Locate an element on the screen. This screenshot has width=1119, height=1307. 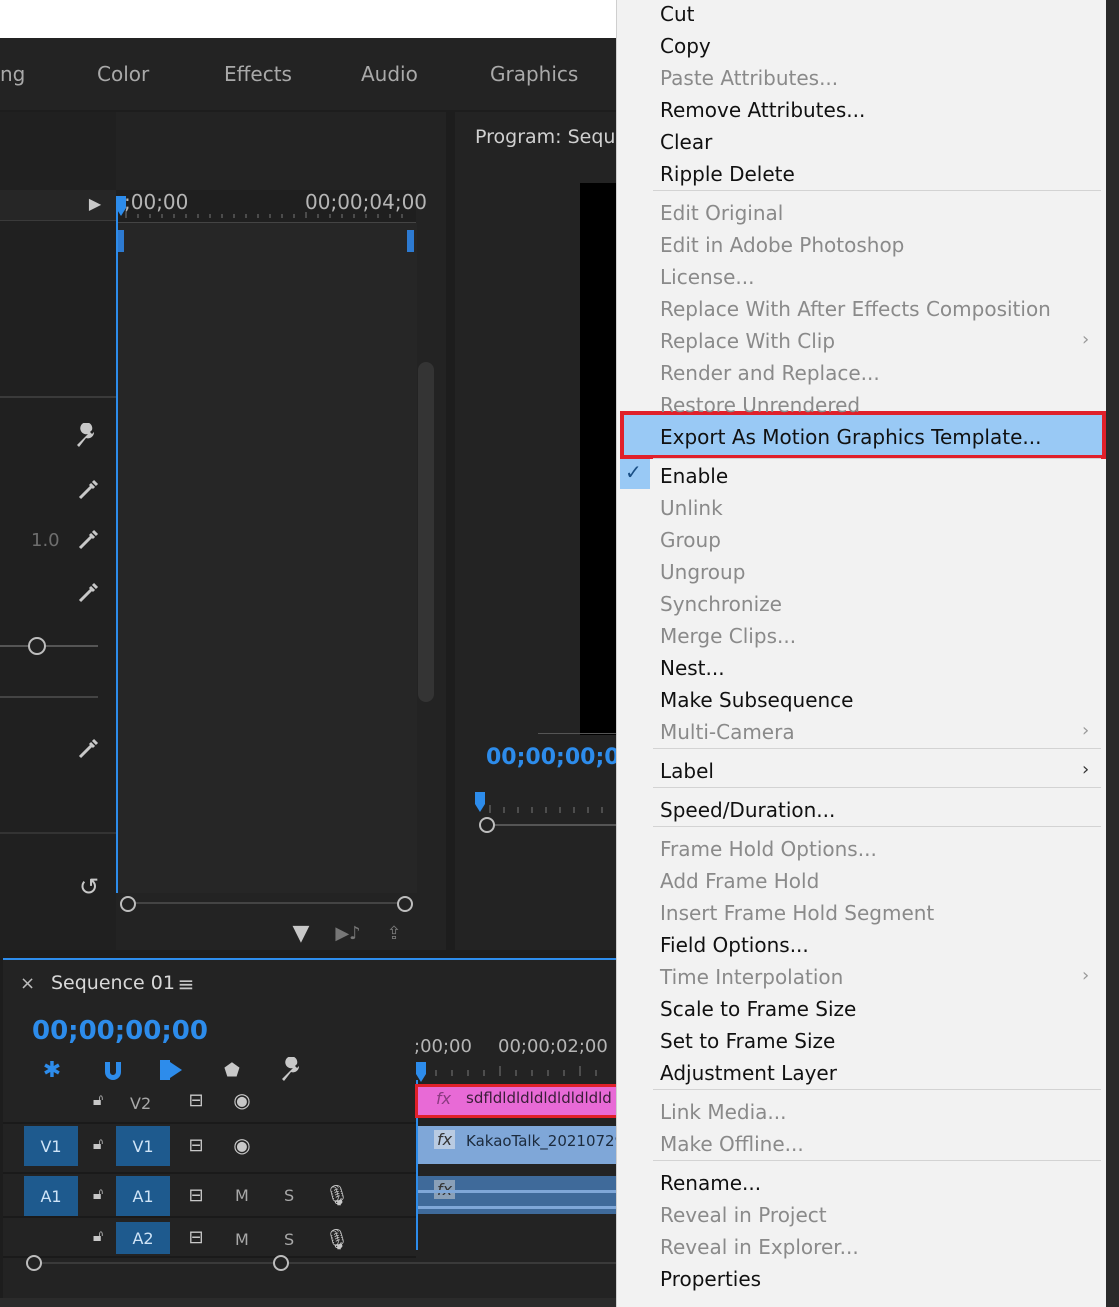
menu-item-reveal-in-project: Reveal in Project is located at coordinates (743, 1215).